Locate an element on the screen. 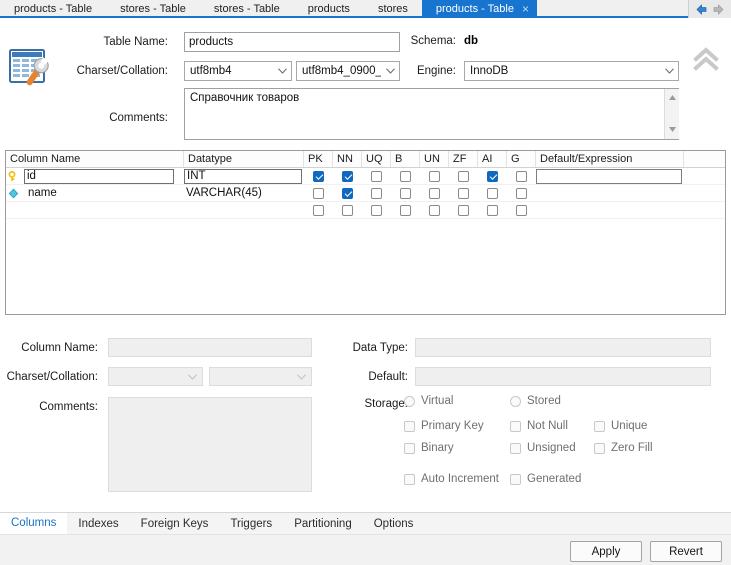 This screenshot has height=565, width=731. option-unsigned: Unsigned is located at coordinates (543, 448).